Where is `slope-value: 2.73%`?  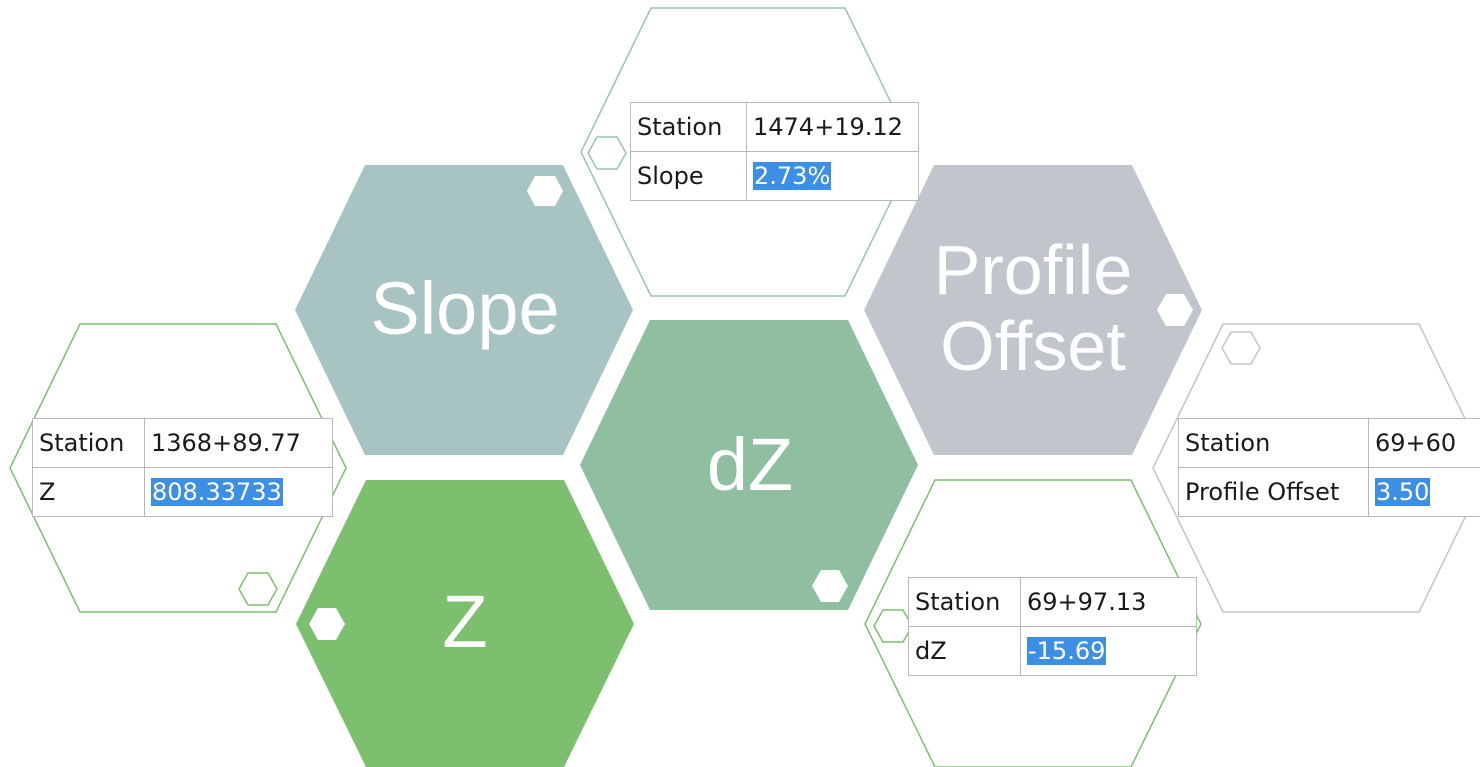 slope-value: 2.73% is located at coordinates (792, 176).